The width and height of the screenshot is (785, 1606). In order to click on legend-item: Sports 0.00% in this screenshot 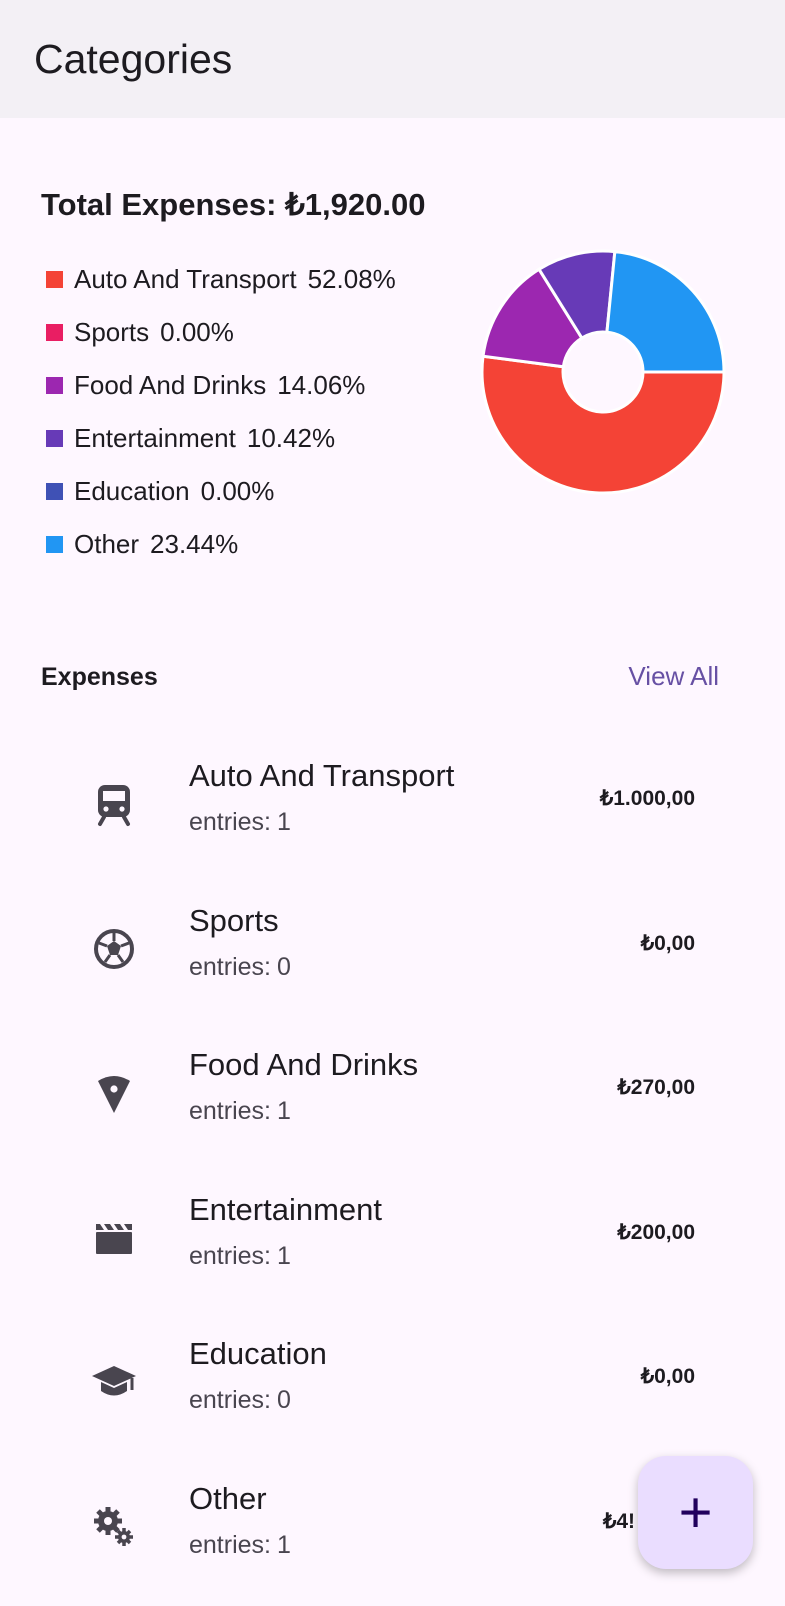, I will do `click(221, 332)`.